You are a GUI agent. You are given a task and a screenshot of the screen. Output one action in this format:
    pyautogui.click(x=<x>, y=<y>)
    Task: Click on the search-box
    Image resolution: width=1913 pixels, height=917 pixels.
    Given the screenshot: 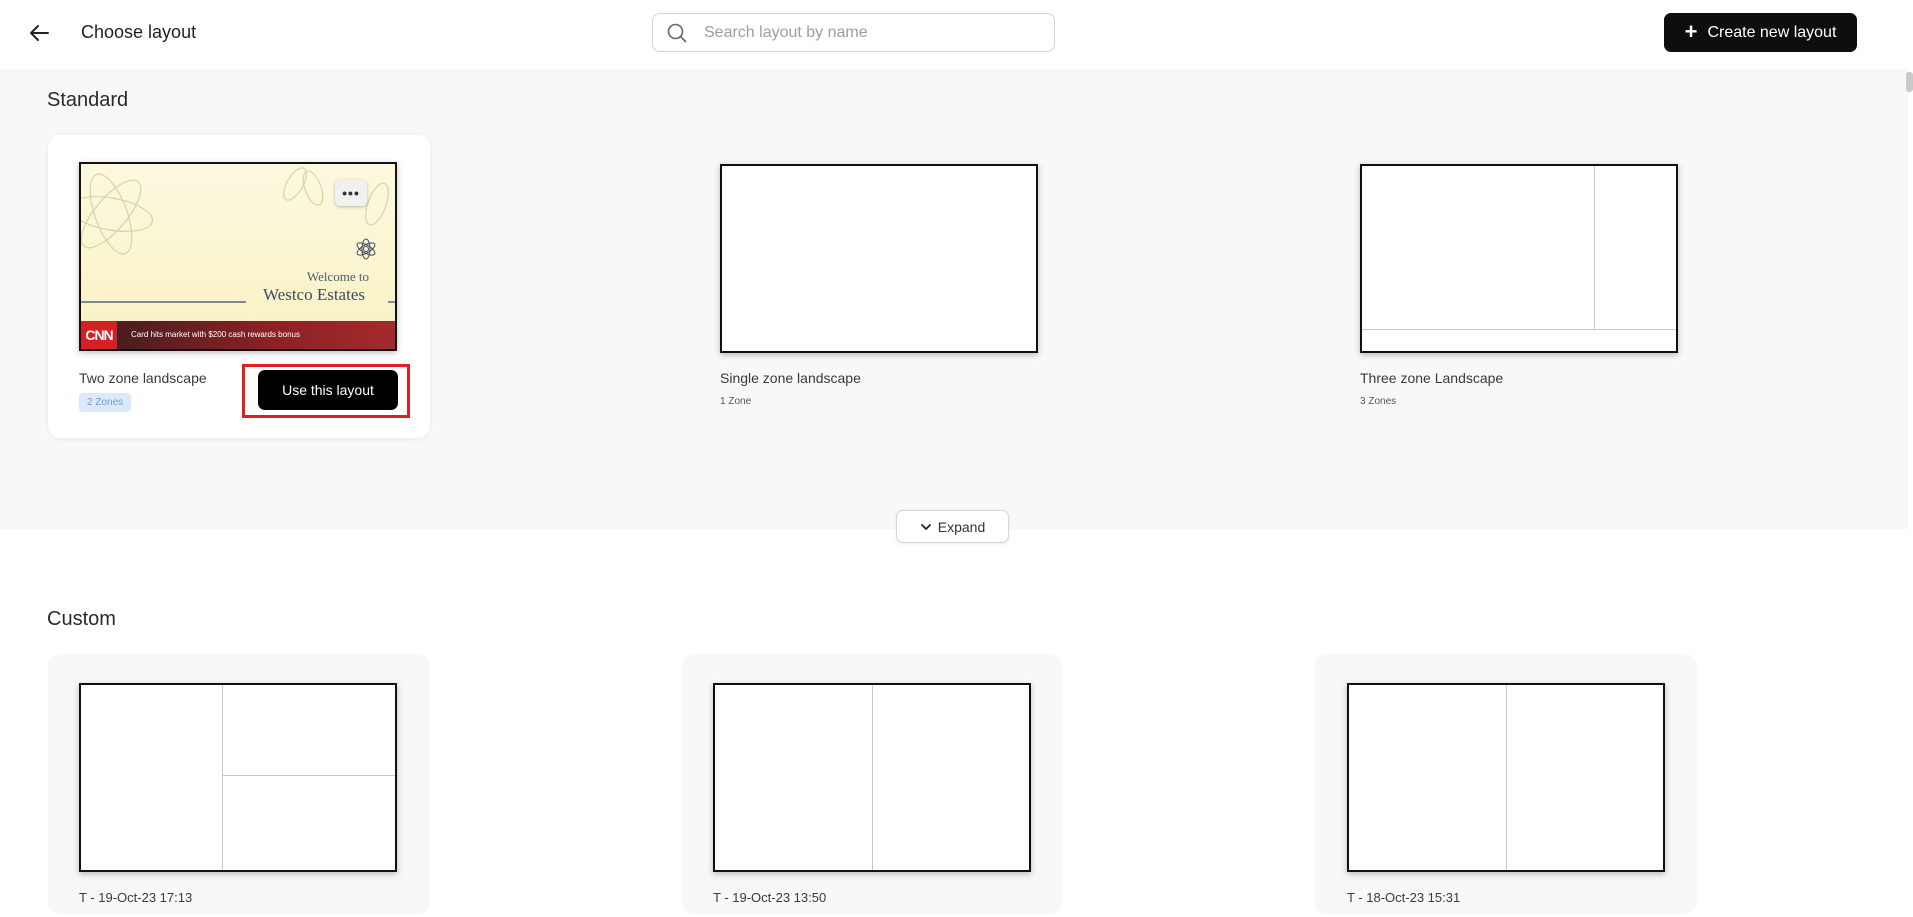 What is the action you would take?
    pyautogui.click(x=853, y=32)
    